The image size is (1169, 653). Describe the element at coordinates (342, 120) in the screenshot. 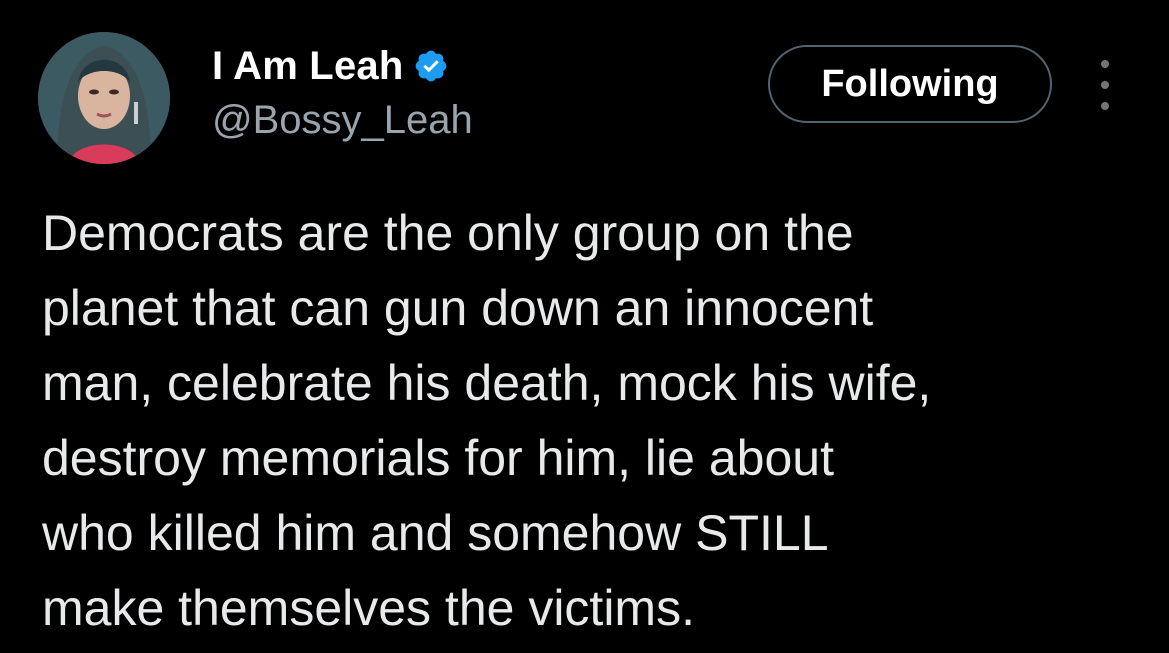

I see `author-handle: @Bossy_Leah` at that location.